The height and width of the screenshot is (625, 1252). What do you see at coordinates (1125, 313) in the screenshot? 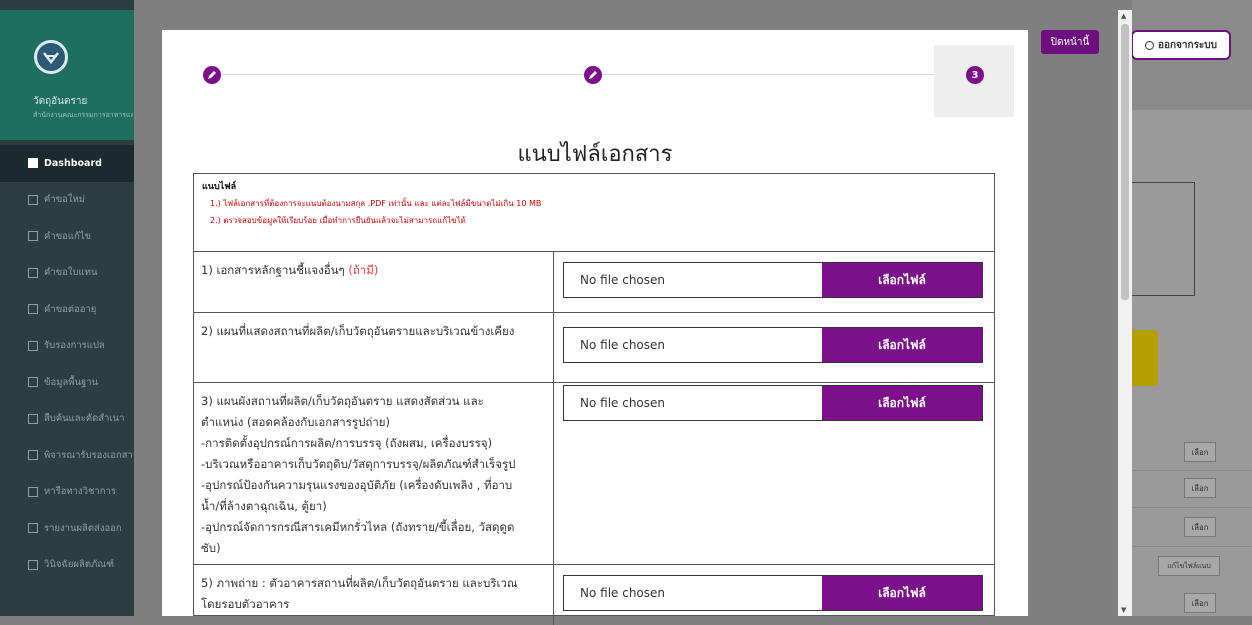
I see `scrollbar: ▲ ▼` at bounding box center [1125, 313].